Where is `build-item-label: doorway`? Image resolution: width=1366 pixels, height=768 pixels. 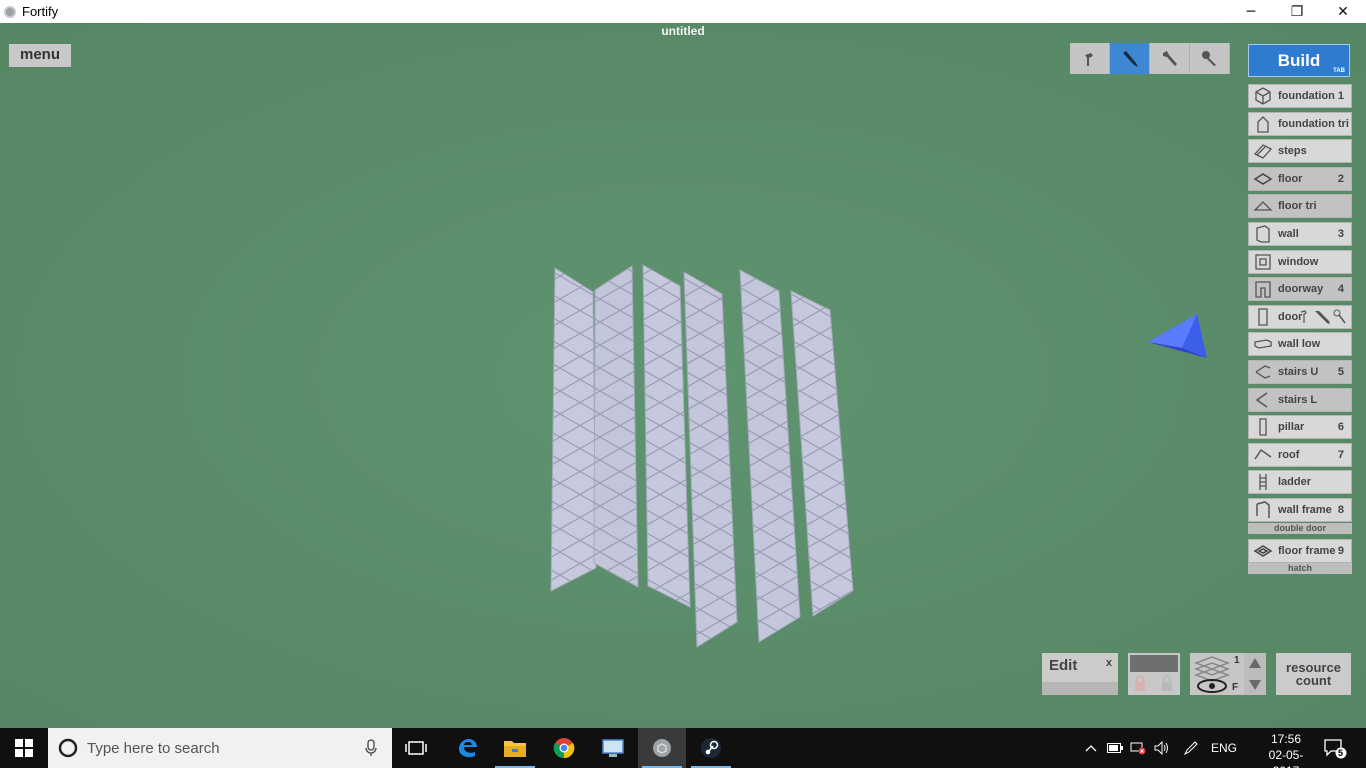 build-item-label: doorway is located at coordinates (1301, 289).